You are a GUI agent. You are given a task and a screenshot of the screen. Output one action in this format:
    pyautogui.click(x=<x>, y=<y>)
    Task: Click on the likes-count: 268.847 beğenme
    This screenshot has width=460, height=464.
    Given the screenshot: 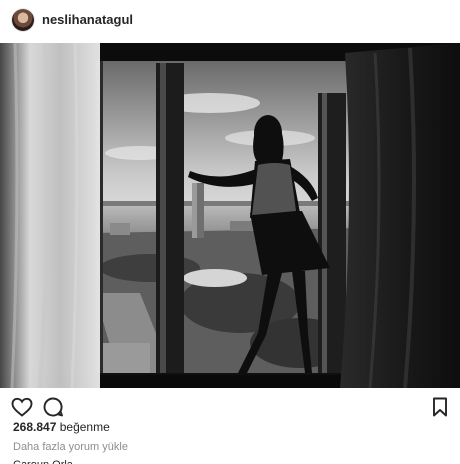 What is the action you would take?
    pyautogui.click(x=61, y=427)
    